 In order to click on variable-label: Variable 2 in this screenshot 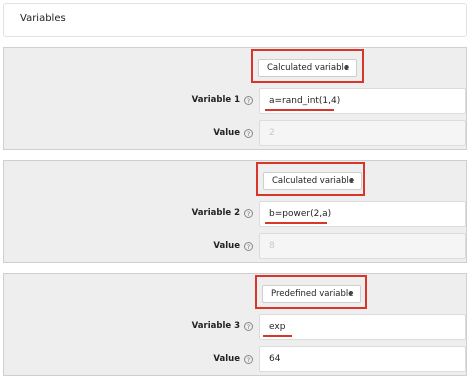, I will do `click(215, 213)`.